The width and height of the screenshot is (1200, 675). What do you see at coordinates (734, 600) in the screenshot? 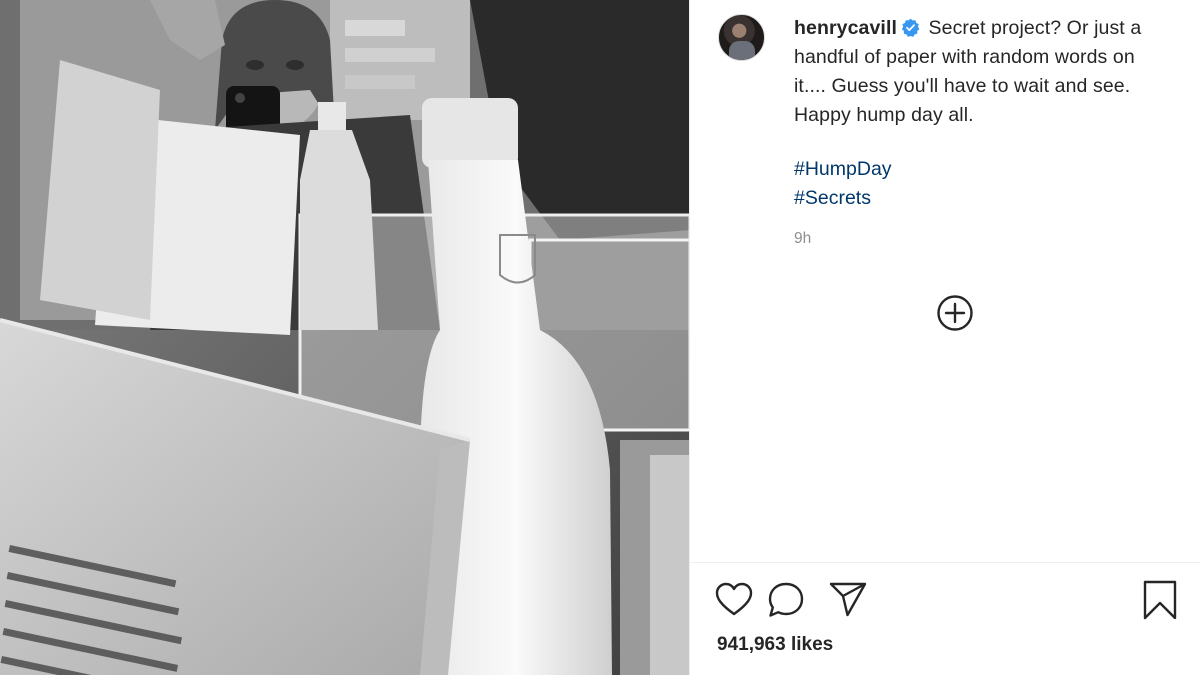
I see `heart-icon` at bounding box center [734, 600].